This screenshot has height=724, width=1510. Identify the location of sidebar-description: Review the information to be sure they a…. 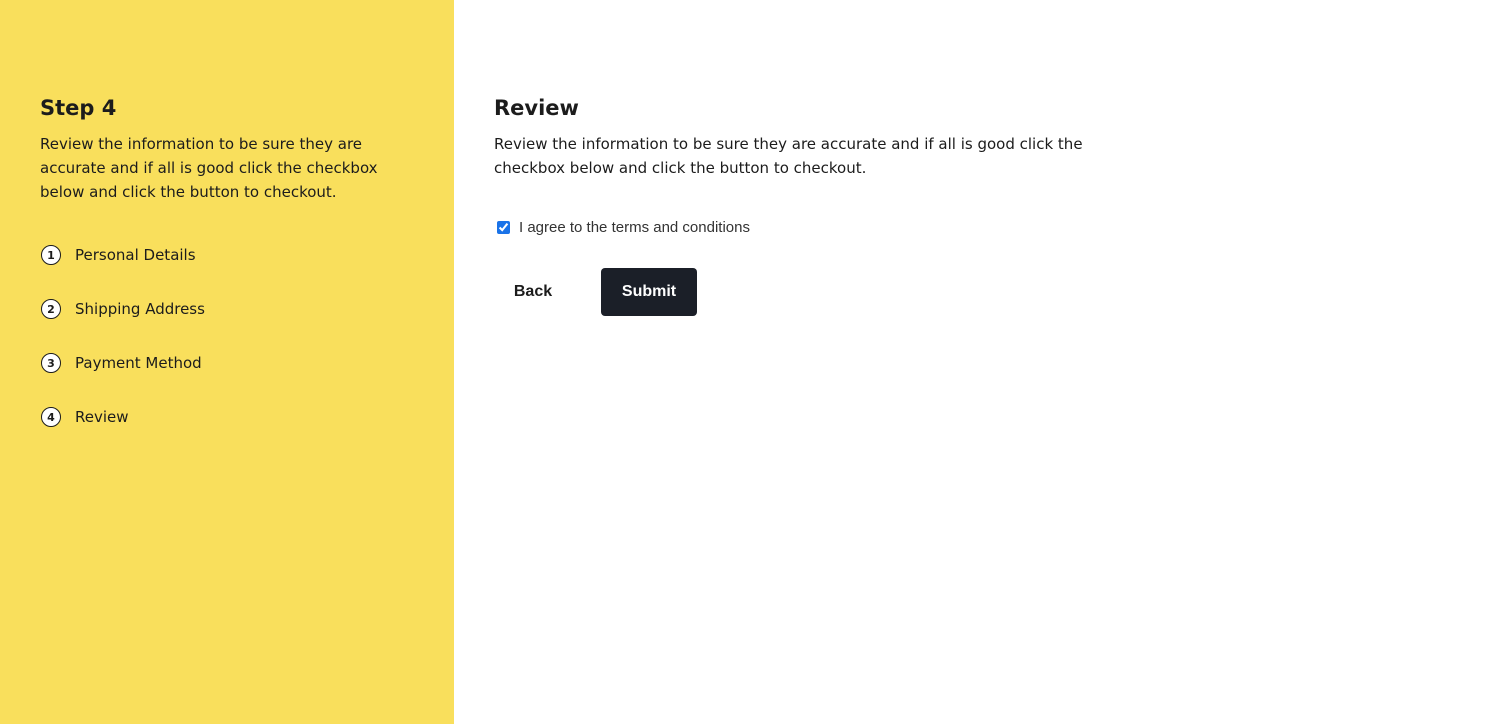
(209, 168).